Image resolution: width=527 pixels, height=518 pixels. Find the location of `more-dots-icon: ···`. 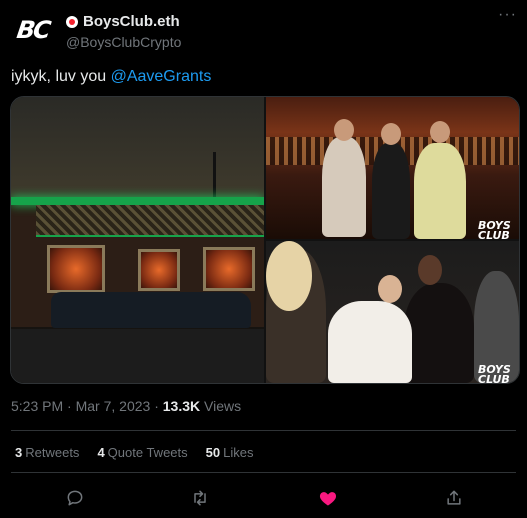

more-dots-icon: ··· is located at coordinates (507, 15).